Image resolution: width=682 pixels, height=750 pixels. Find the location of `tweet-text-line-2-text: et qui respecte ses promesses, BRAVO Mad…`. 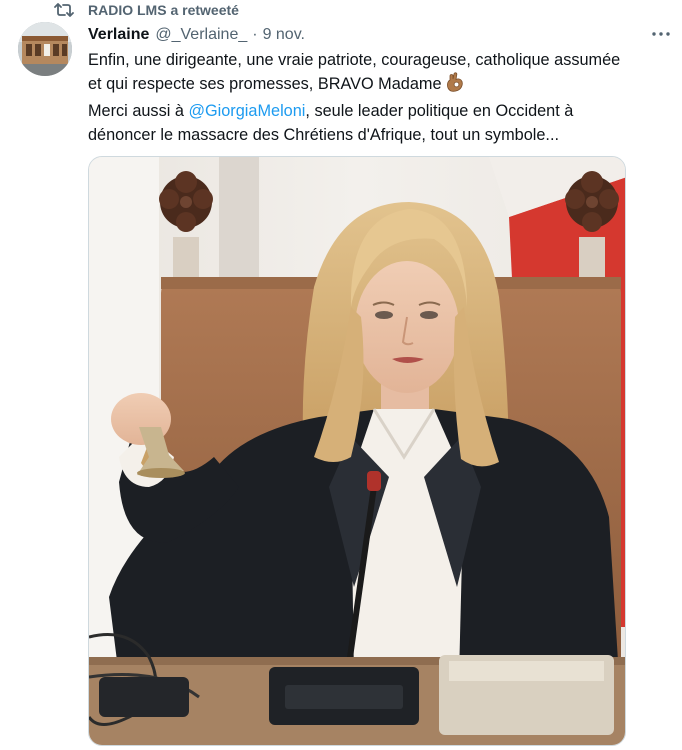

tweet-text-line-2-text: et qui respecte ses promesses, BRAVO Mad… is located at coordinates (265, 84).